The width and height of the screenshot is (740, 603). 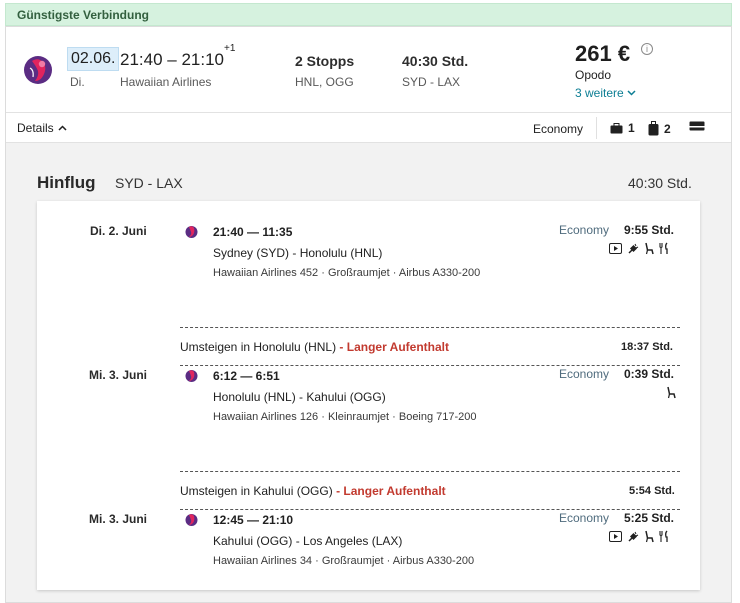 I want to click on personal-bag-count: 1, so click(x=631, y=128).